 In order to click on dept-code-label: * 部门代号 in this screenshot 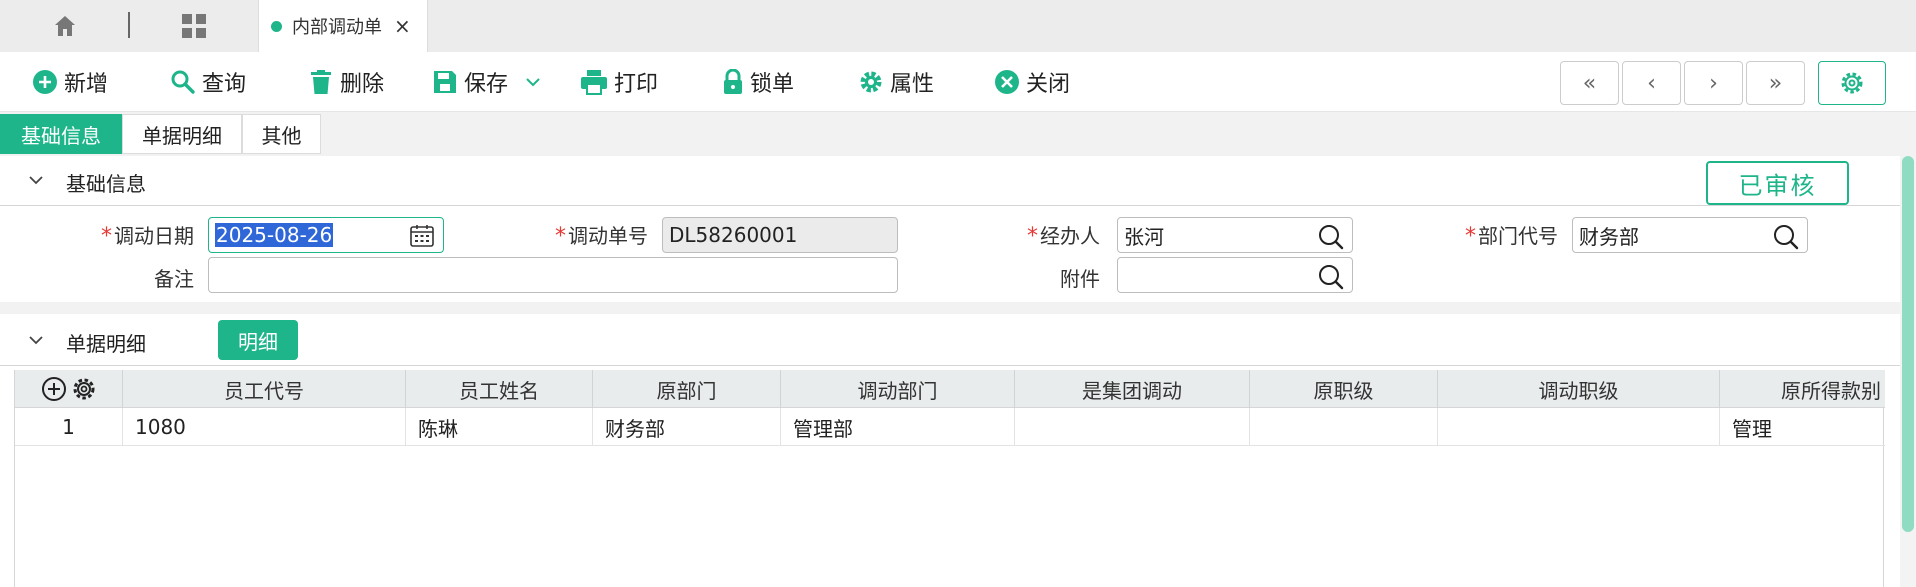, I will do `click(1511, 236)`.